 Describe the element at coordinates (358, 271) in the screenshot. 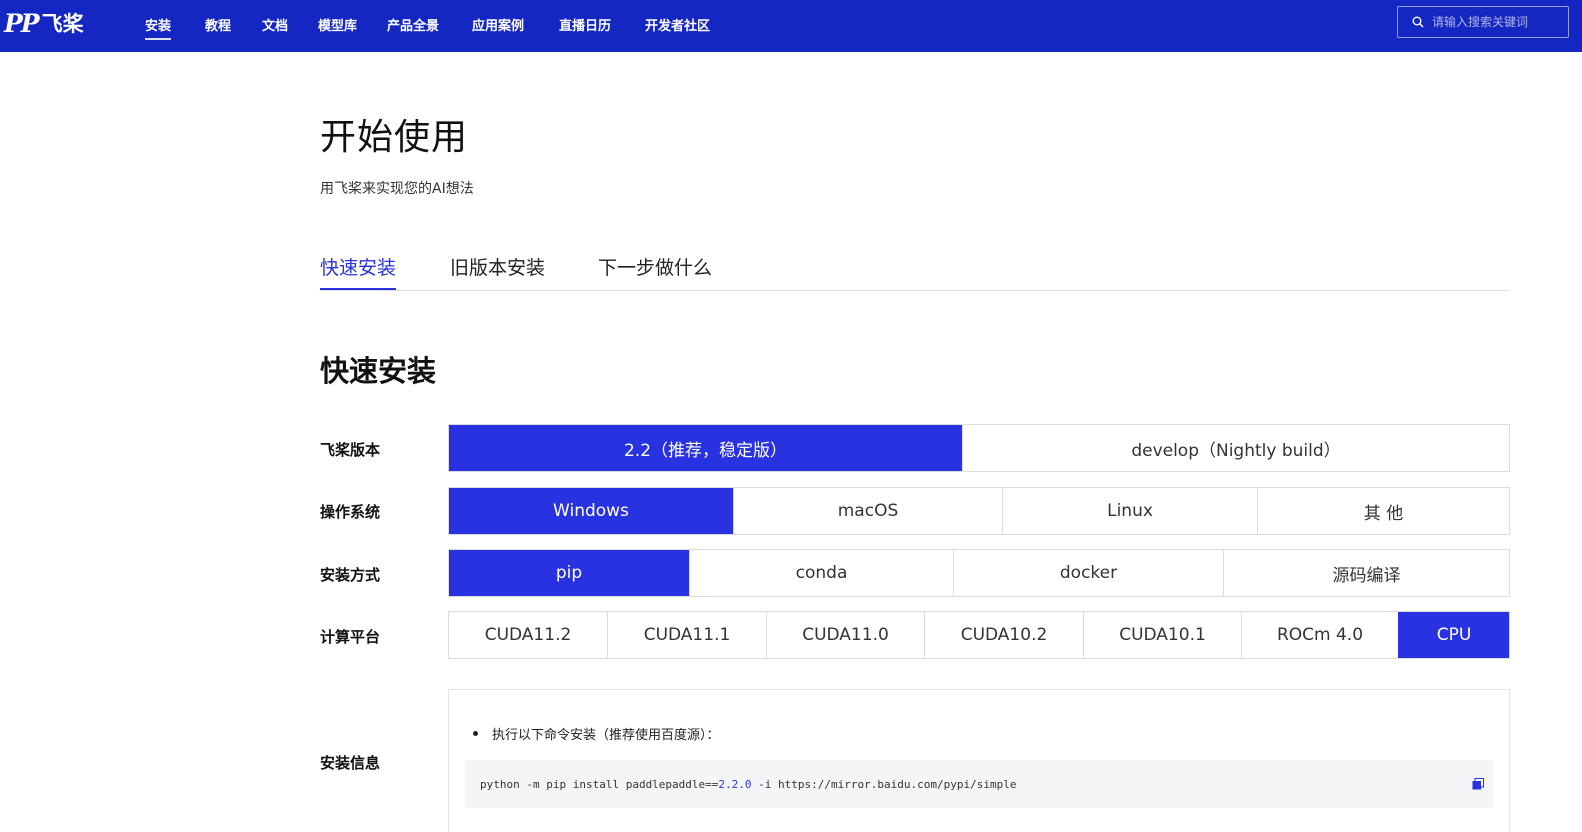

I see `tab-quick-install: 快速安装` at that location.